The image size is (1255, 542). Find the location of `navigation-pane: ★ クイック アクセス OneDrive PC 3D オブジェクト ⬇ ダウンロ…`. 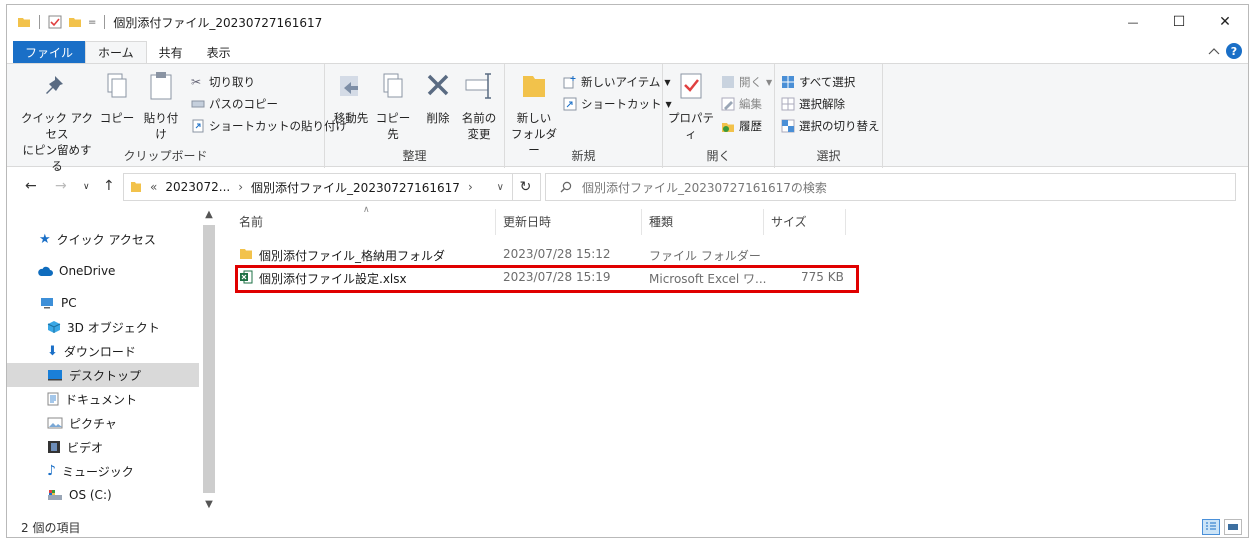

navigation-pane: ★ クイック アクセス OneDrive PC 3D オブジェクト ⬇ ダウンロ… is located at coordinates (112, 360).